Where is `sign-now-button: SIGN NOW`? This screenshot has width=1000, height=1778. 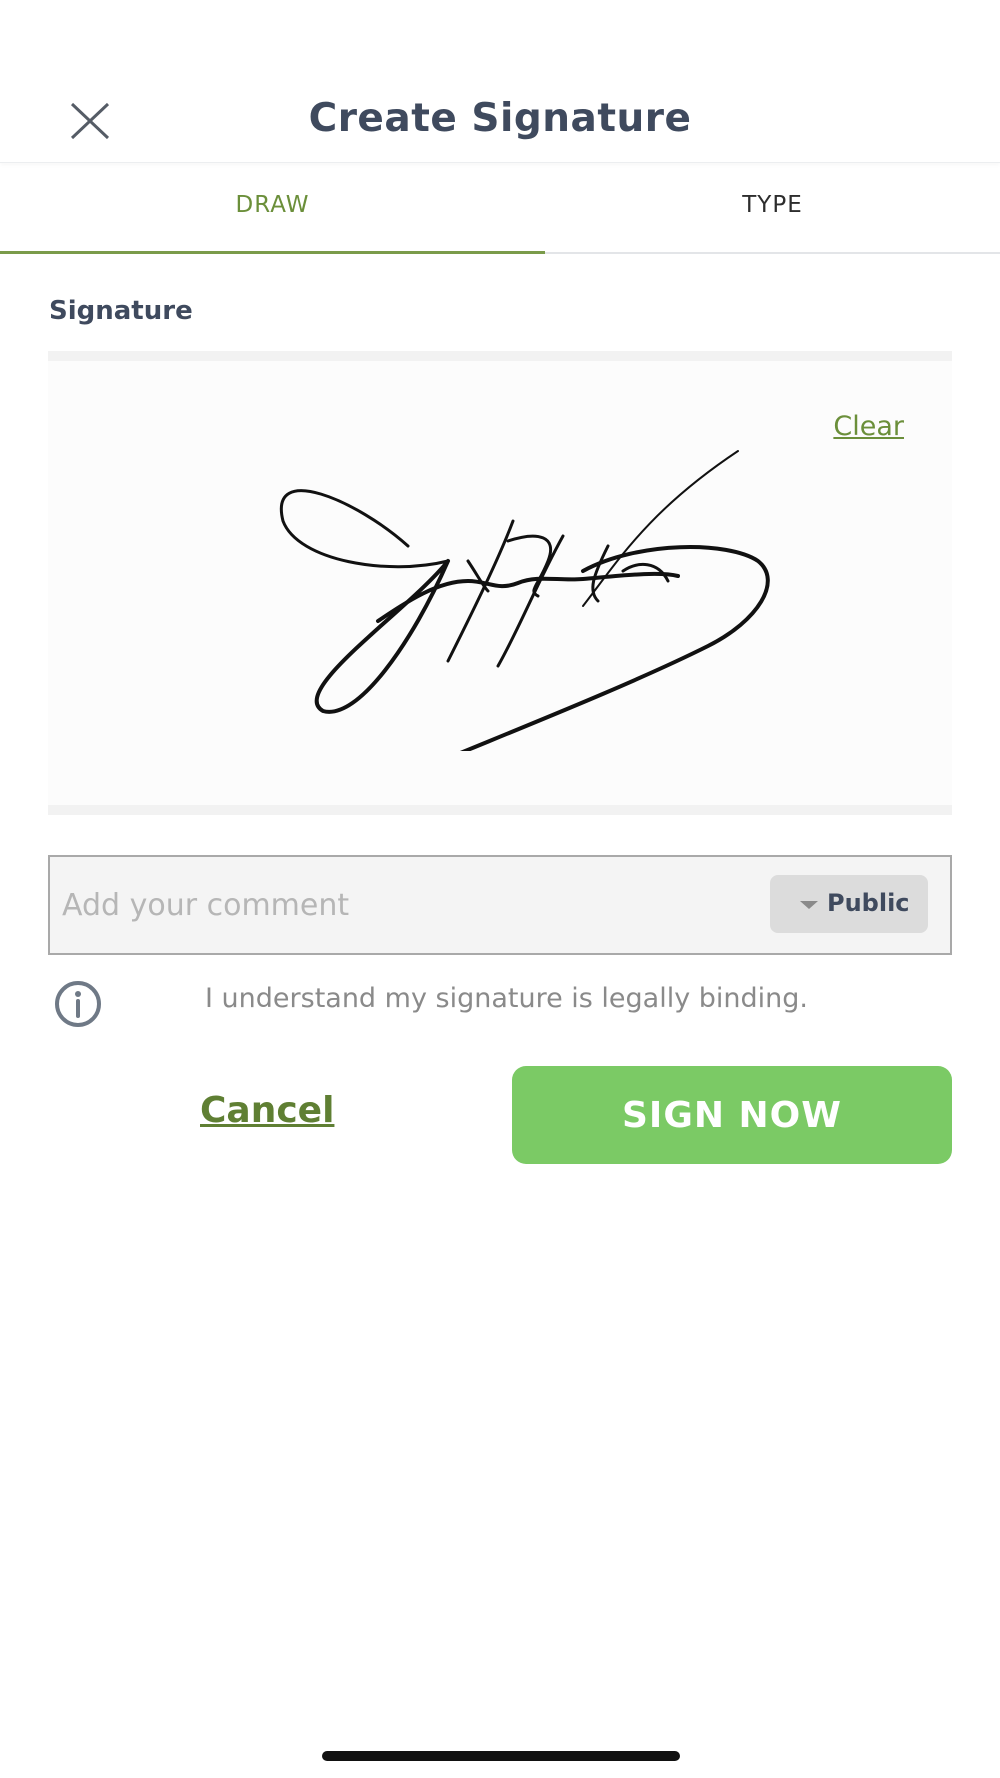 sign-now-button: SIGN NOW is located at coordinates (732, 1115).